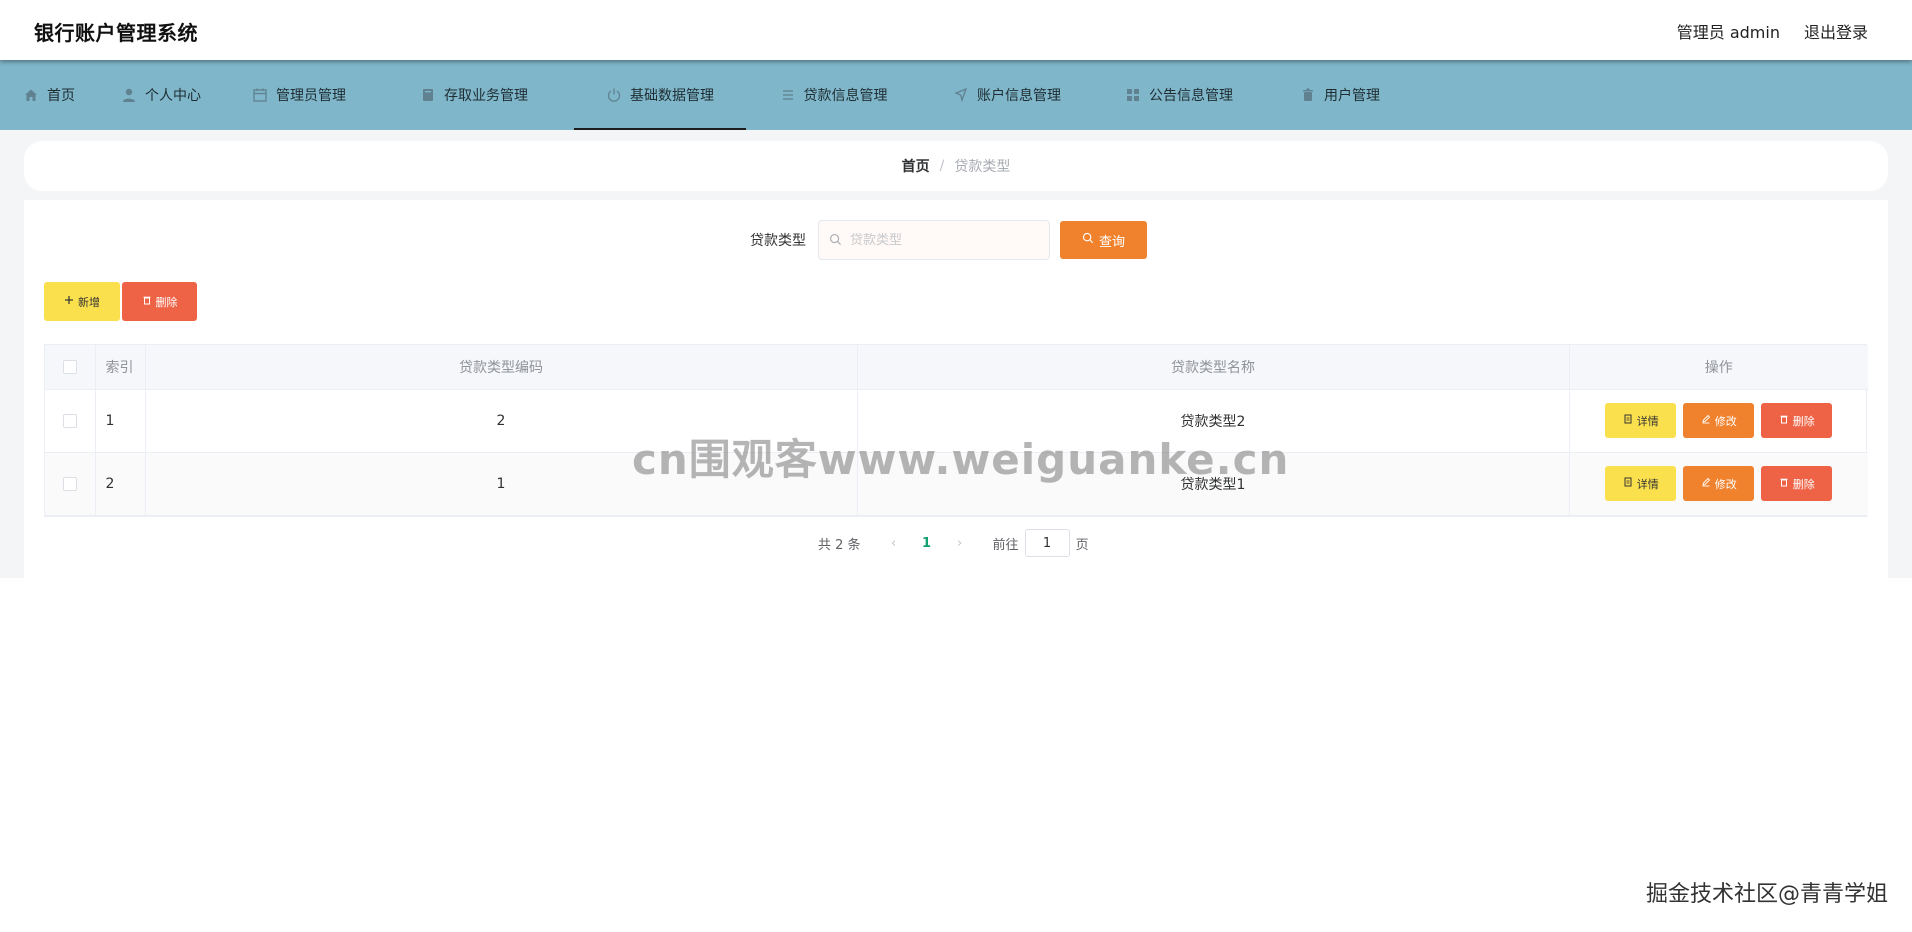 Image resolution: width=1912 pixels, height=932 pixels. I want to click on credit-text: 掘金技术社区@青青学姐, so click(1766, 894).